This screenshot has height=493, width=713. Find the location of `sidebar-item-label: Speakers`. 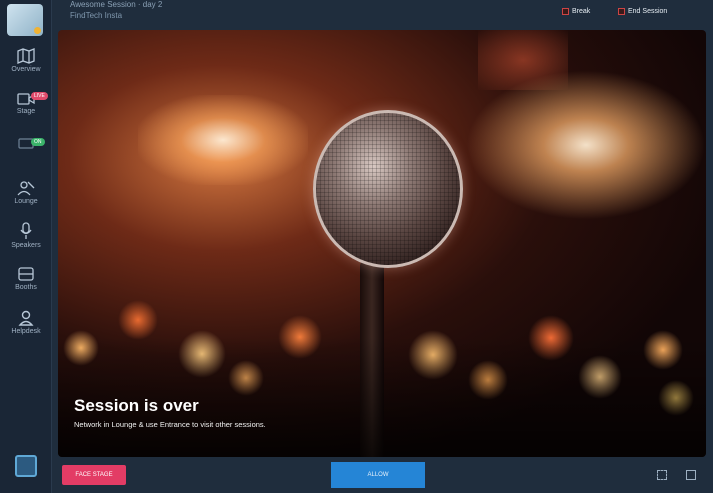

sidebar-item-label: Speakers is located at coordinates (26, 245).